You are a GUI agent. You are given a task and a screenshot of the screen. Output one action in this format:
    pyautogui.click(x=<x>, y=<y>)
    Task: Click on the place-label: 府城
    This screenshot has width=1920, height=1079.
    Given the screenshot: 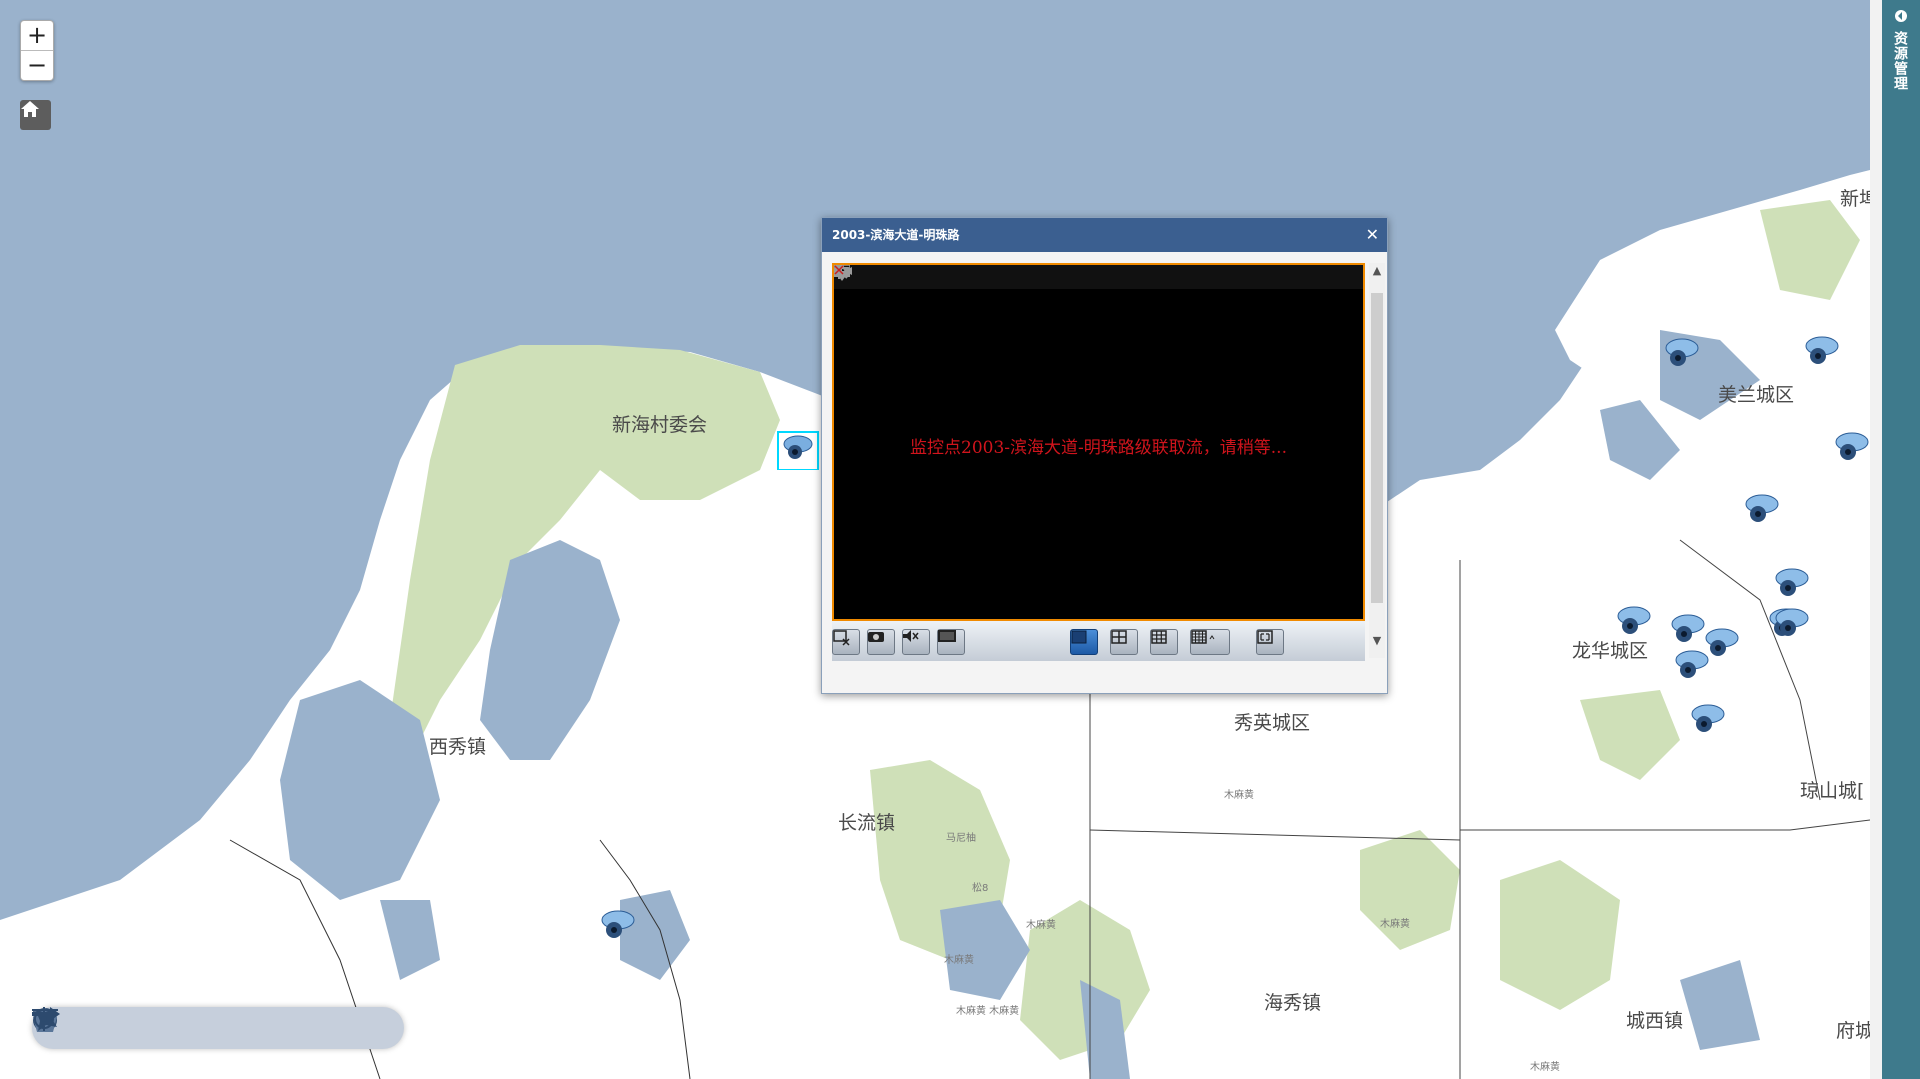 What is the action you would take?
    pyautogui.click(x=1853, y=1031)
    